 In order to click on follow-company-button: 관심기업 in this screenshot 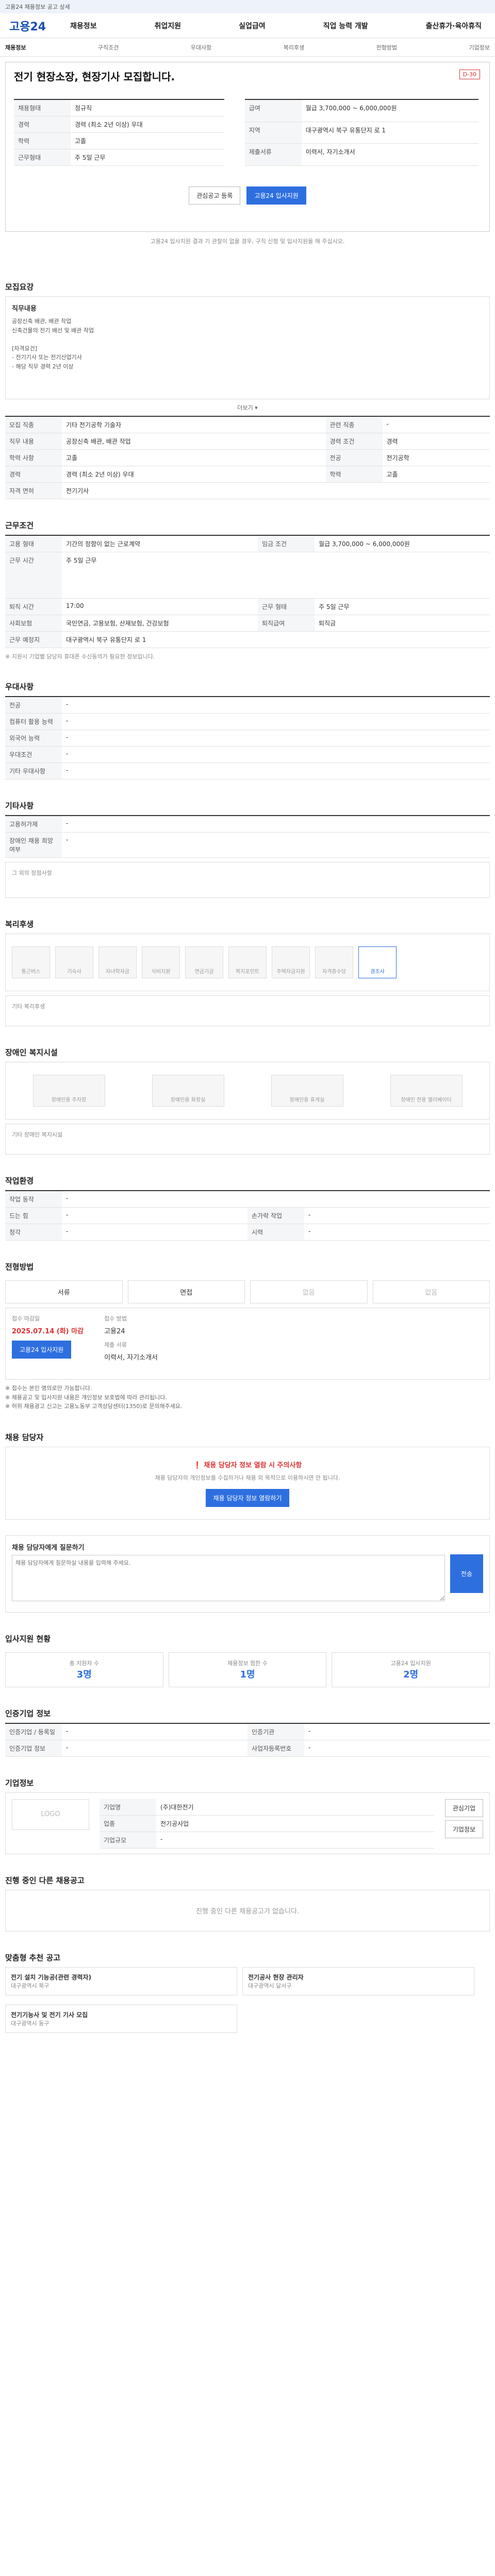, I will do `click(463, 1808)`.